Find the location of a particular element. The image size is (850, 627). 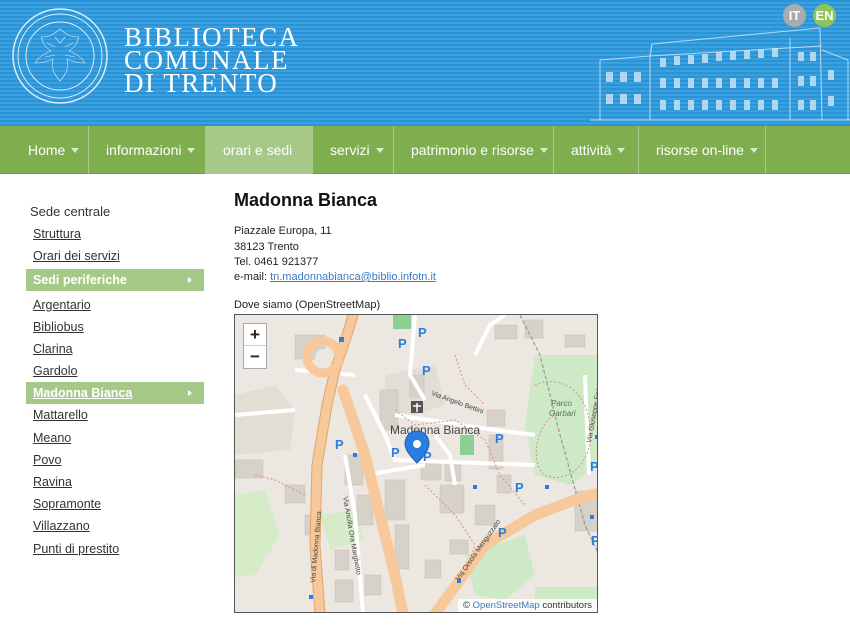

nav-item-risorse-on-line: risorse on-line is located at coordinates (702, 150).